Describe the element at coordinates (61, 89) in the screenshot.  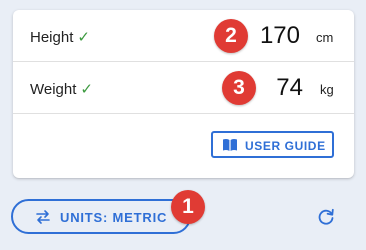
I see `weight-label: Weight ✓` at that location.